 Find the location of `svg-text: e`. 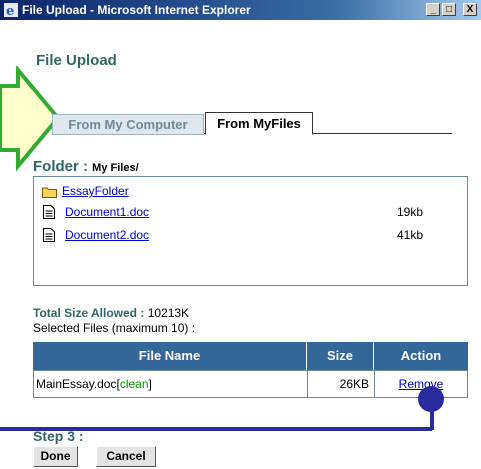

svg-text: e is located at coordinates (10, 10).